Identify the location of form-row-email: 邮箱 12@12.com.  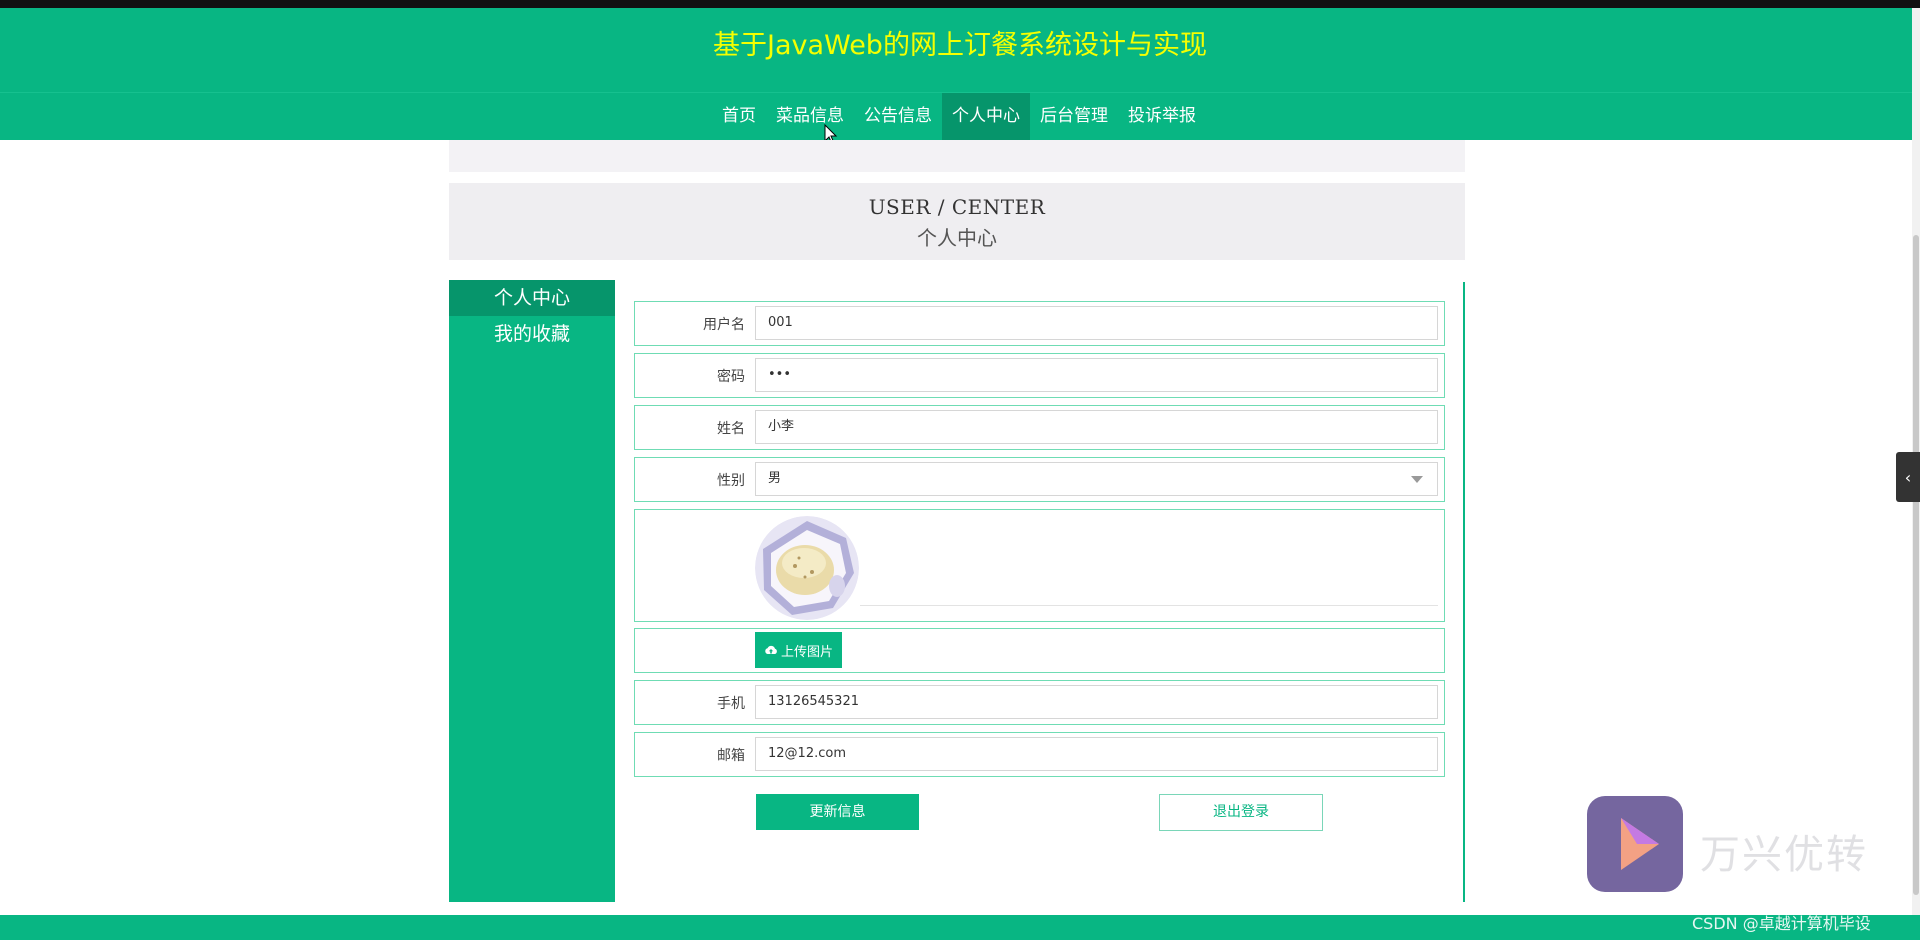
(1039, 754).